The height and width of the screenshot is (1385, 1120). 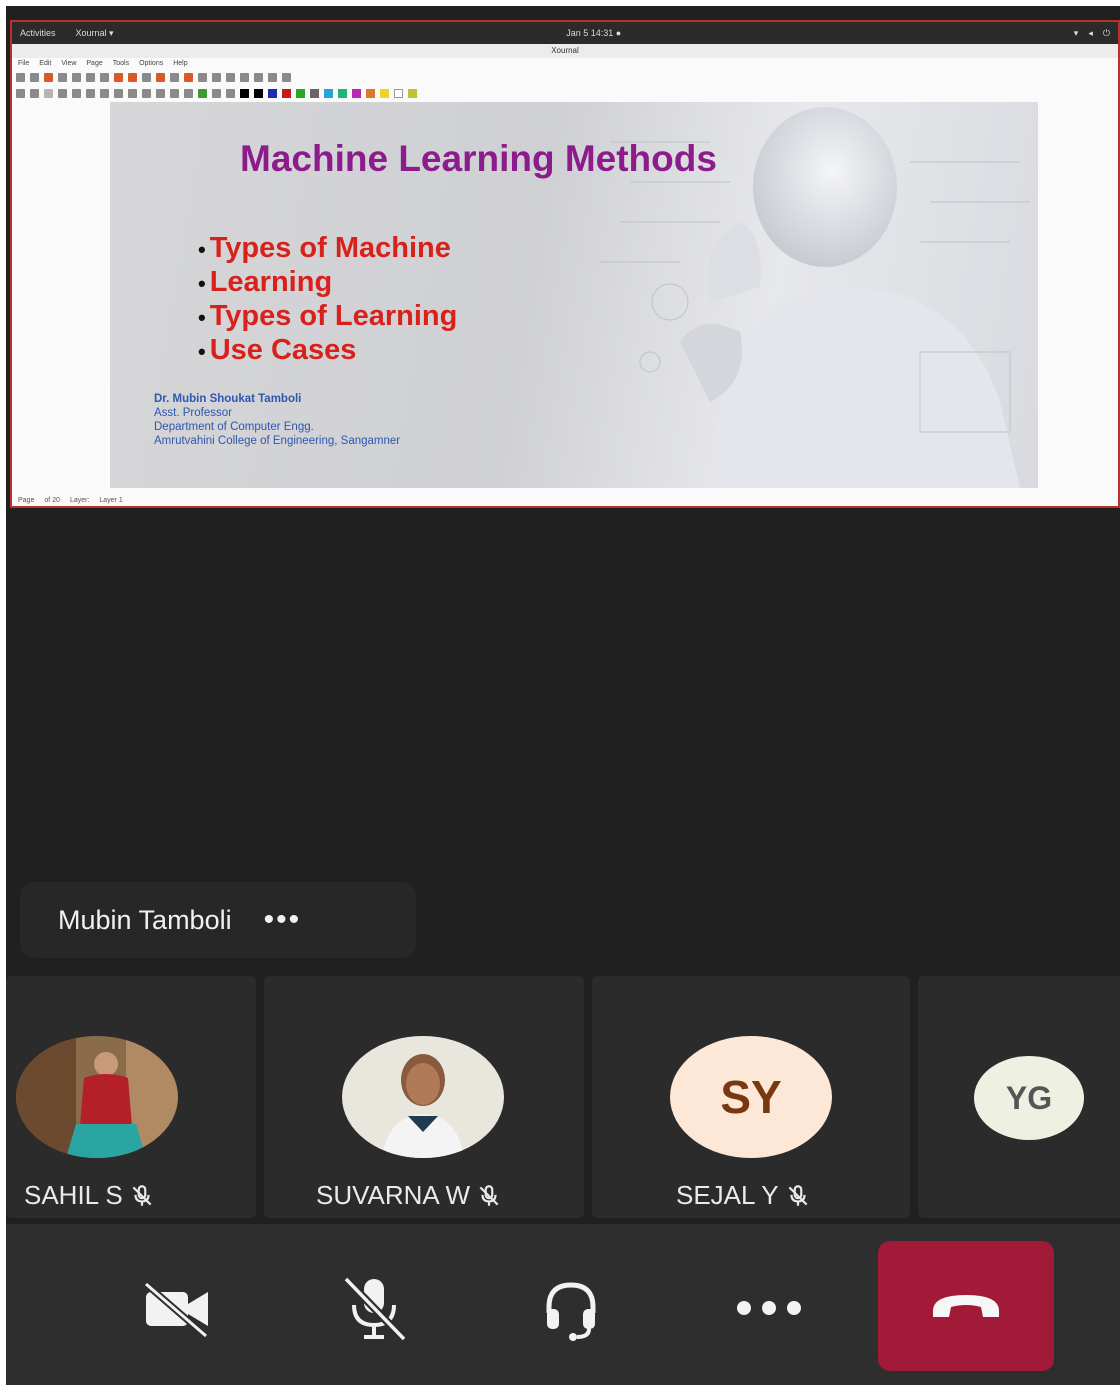 I want to click on participant-initials: YG, so click(x=1029, y=1097).